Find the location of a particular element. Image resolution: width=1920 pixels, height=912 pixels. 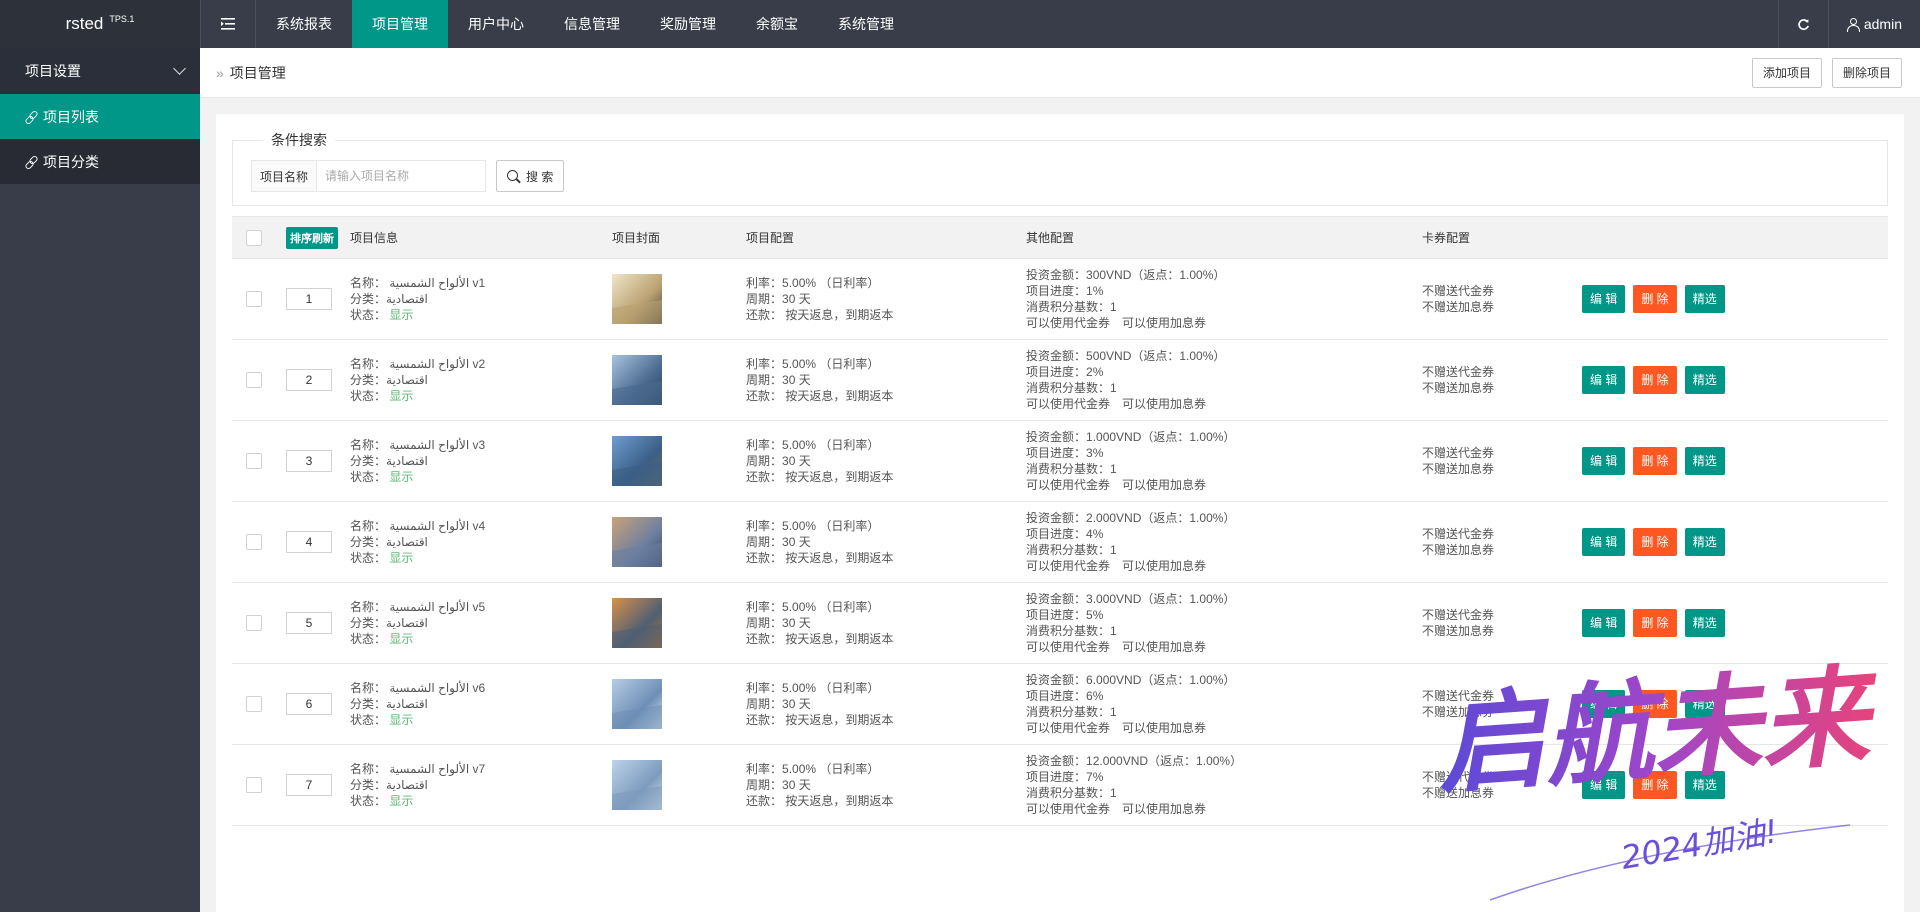

search-legend: 条件搜索 is located at coordinates (299, 140).